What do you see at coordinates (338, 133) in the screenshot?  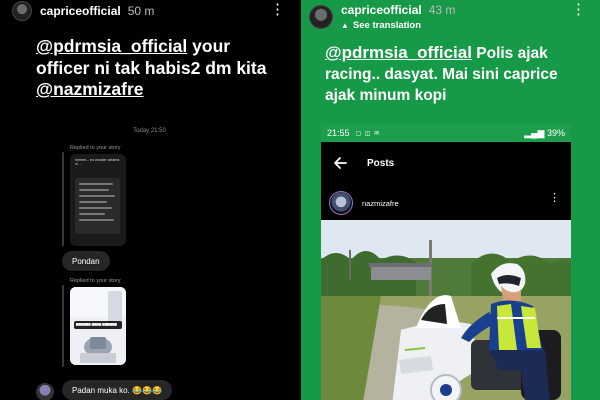 I see `status-time: 21:55` at bounding box center [338, 133].